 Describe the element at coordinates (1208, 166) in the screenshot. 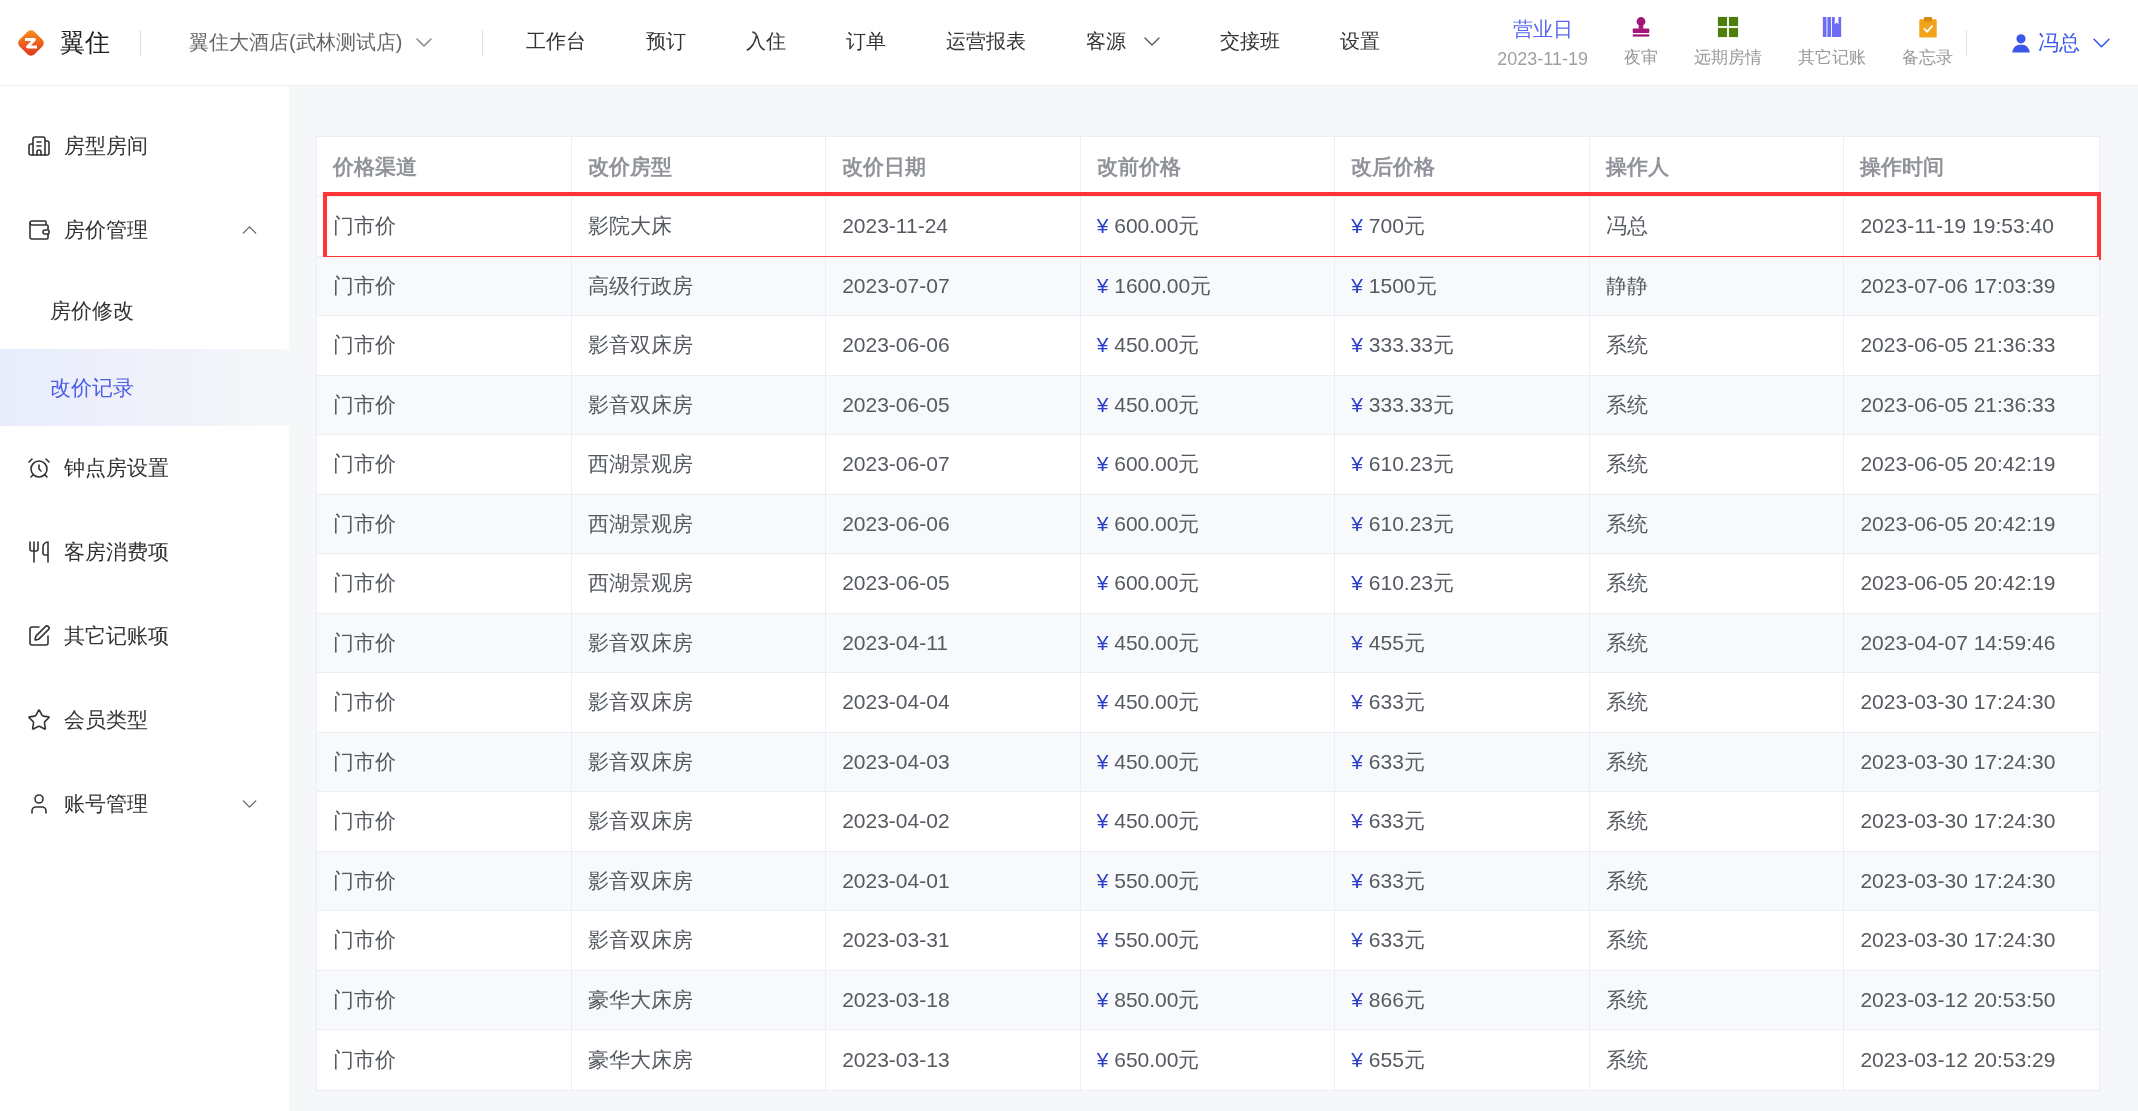

I see `column-header: 改前价格` at that location.